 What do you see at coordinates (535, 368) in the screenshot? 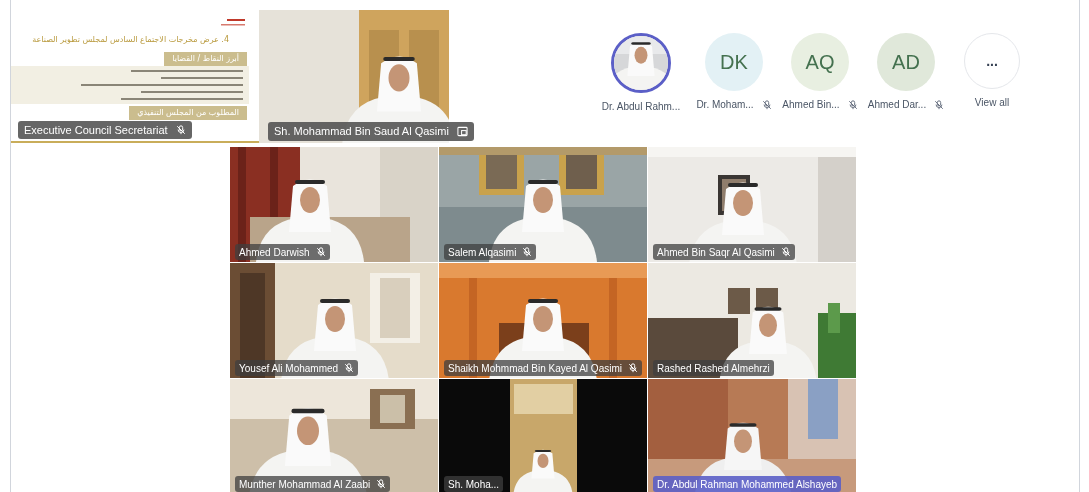
I see `participant-name: Shaikh Mohmmad Bin Kayed Al Qasimi` at bounding box center [535, 368].